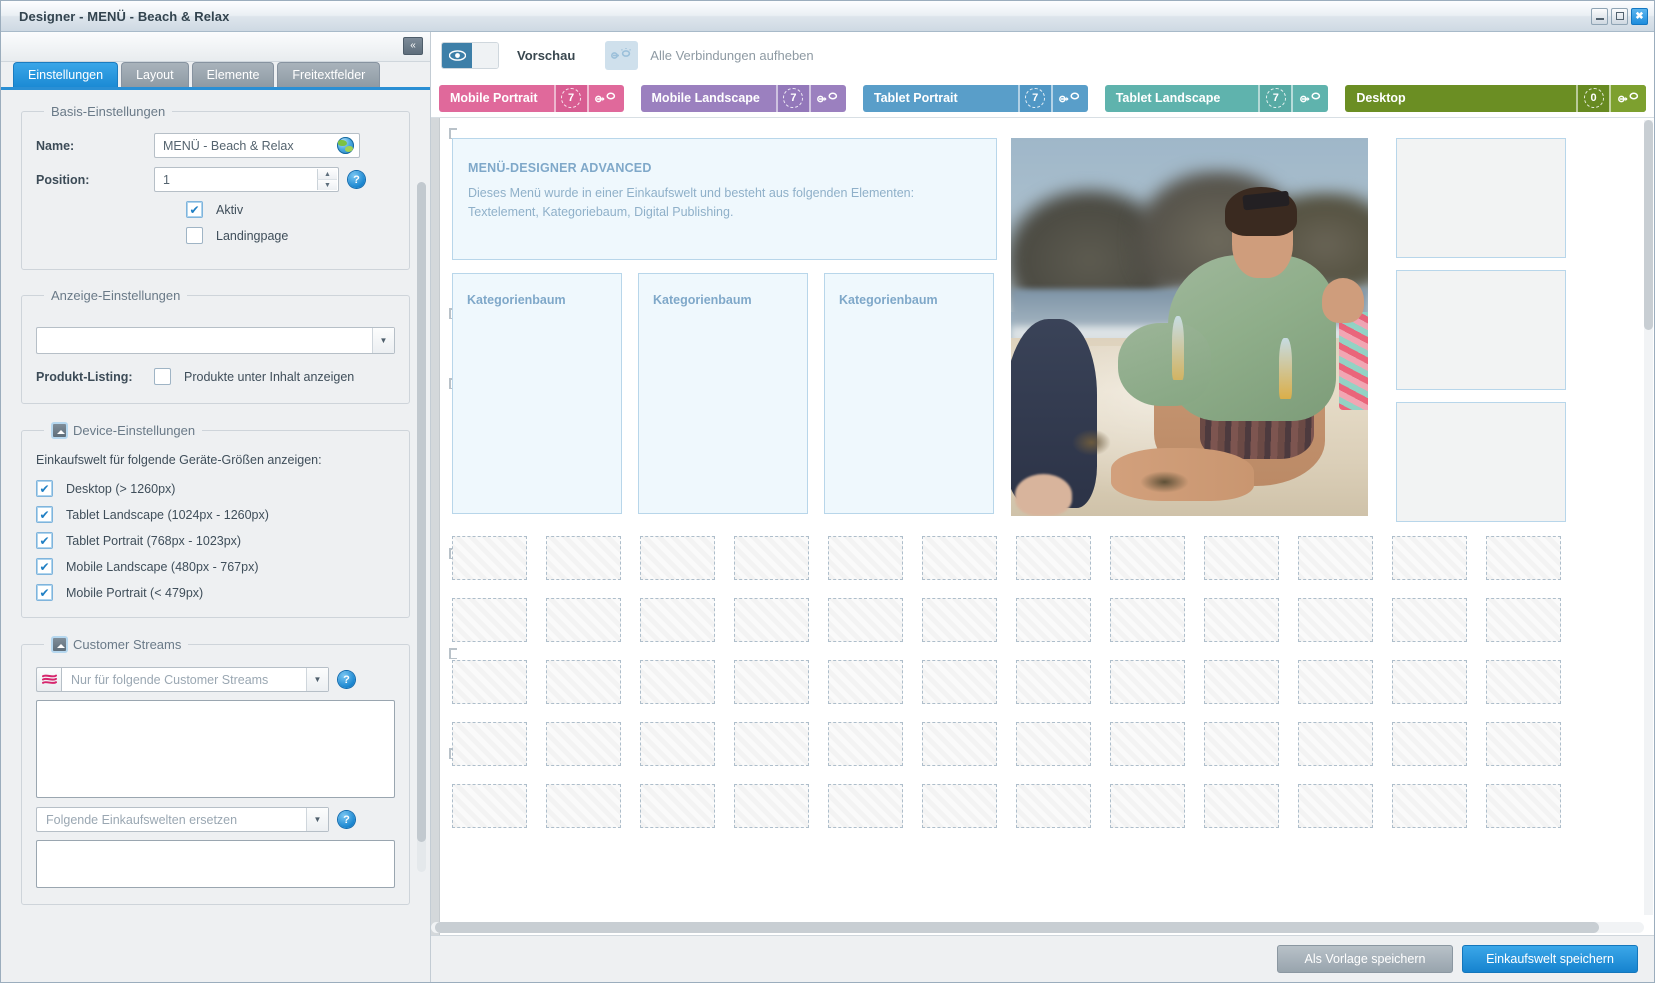 Image resolution: width=1655 pixels, height=983 pixels. Describe the element at coordinates (44, 488) in the screenshot. I see `device-checkbox-desktop` at that location.